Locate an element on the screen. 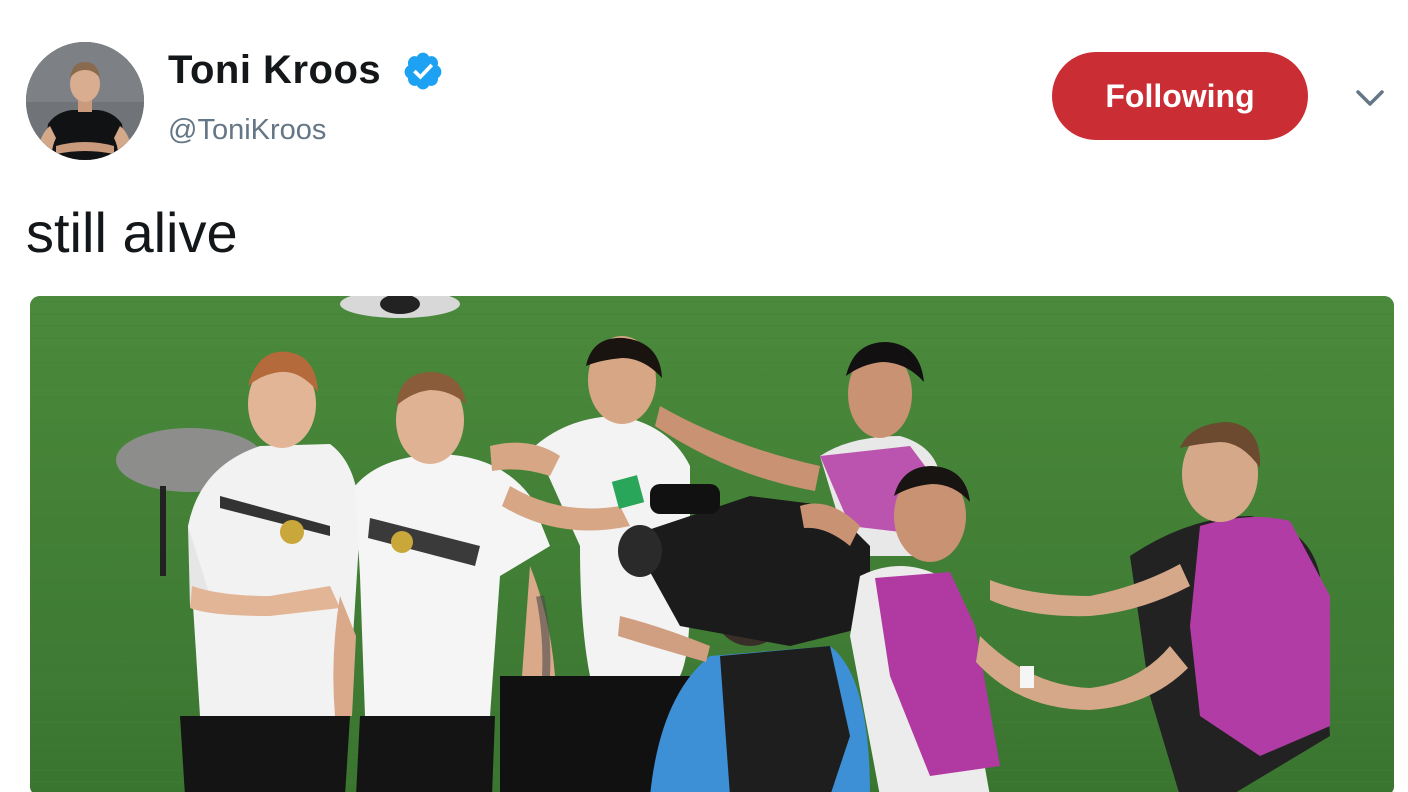 The image size is (1408, 792). chevron-down-icon is located at coordinates (1370, 99).